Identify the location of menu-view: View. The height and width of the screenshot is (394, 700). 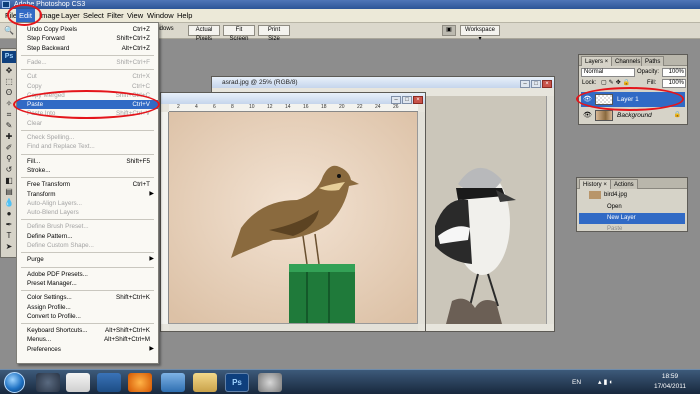
(135, 16).